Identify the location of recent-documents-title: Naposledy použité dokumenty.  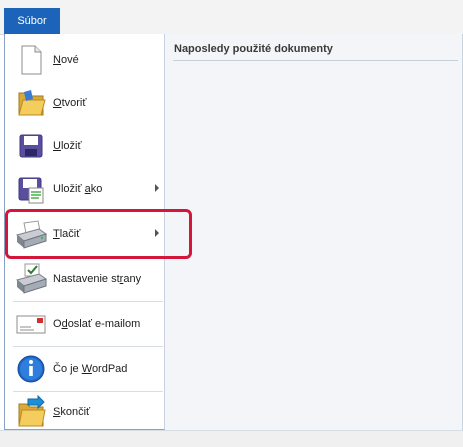
(253, 49).